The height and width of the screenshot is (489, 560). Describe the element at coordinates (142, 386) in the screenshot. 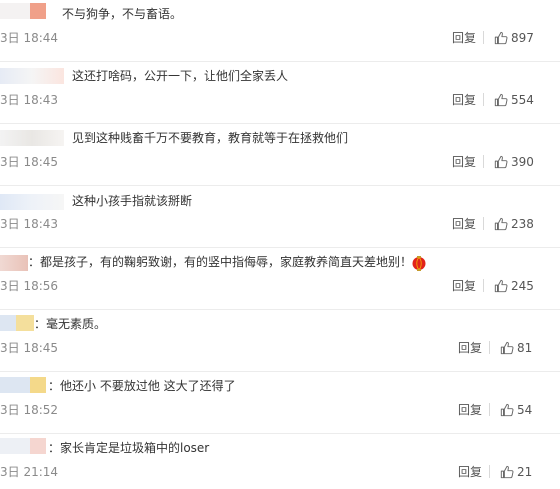

I see `comment-text: ：他还小 不要放过他 这大了还得了` at that location.